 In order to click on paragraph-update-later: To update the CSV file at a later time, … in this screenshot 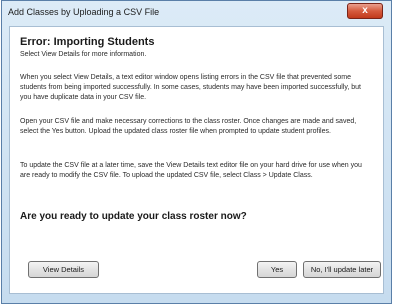, I will do `click(191, 170)`.